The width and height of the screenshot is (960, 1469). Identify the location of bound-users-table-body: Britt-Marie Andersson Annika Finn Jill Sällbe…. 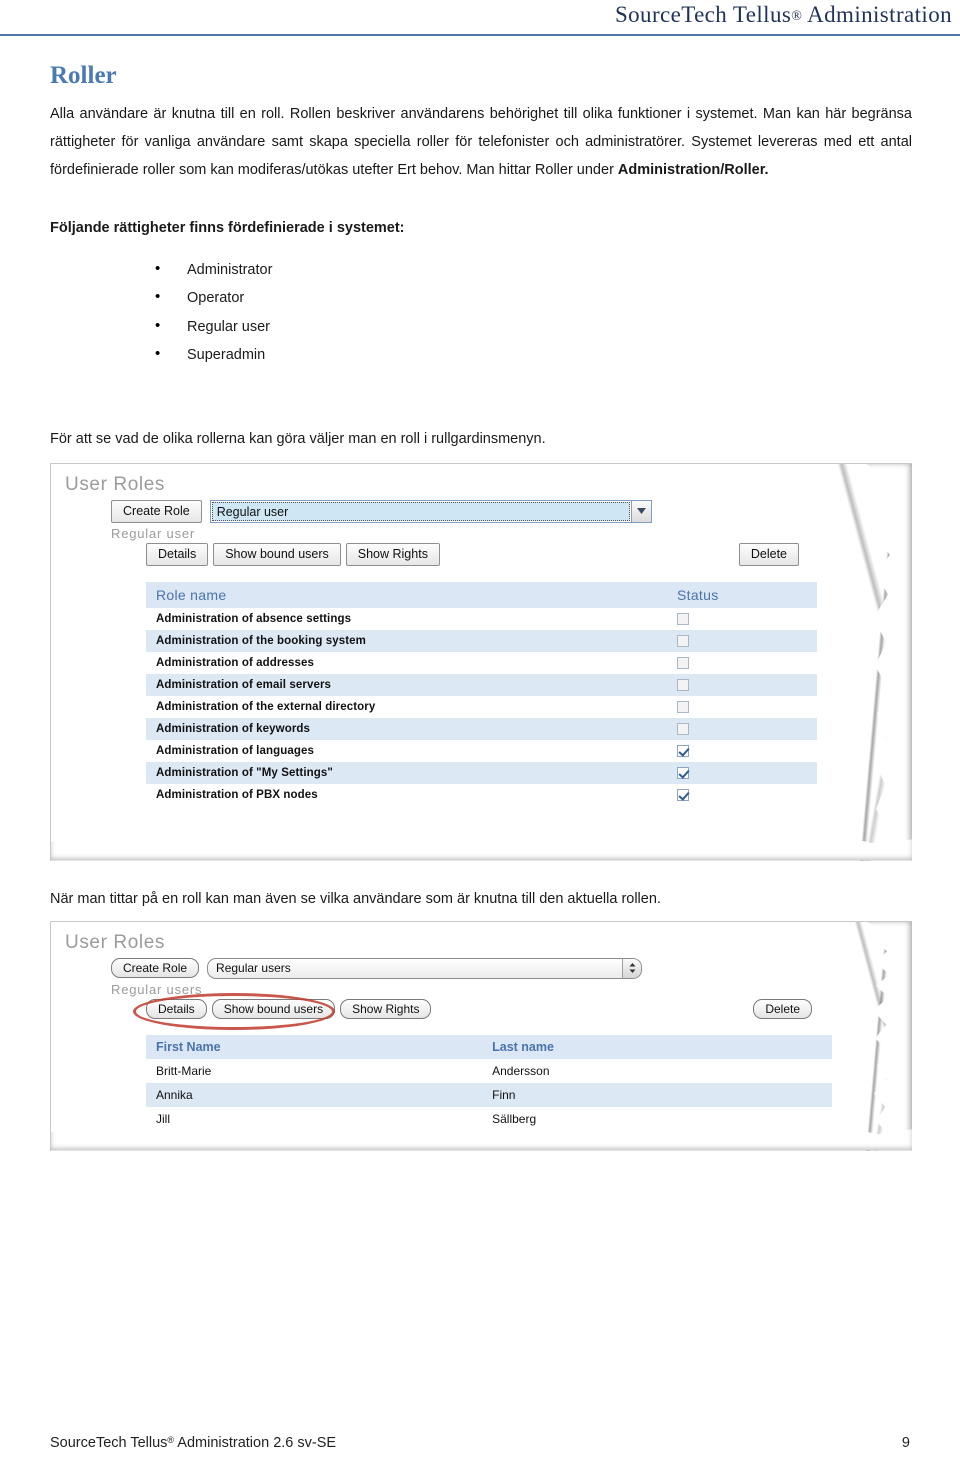
(489, 1094).